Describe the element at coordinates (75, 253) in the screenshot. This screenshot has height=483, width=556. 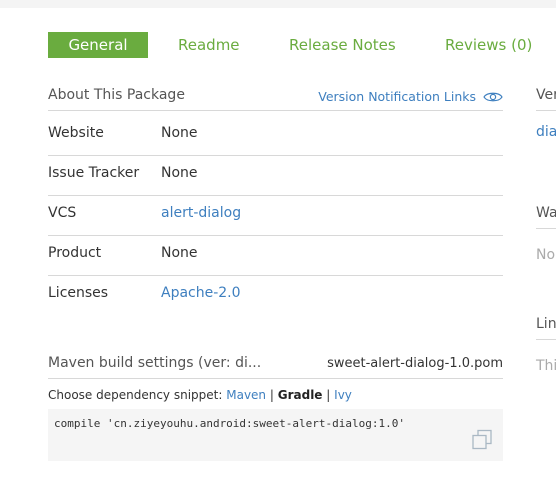
I see `row-label: Product` at that location.